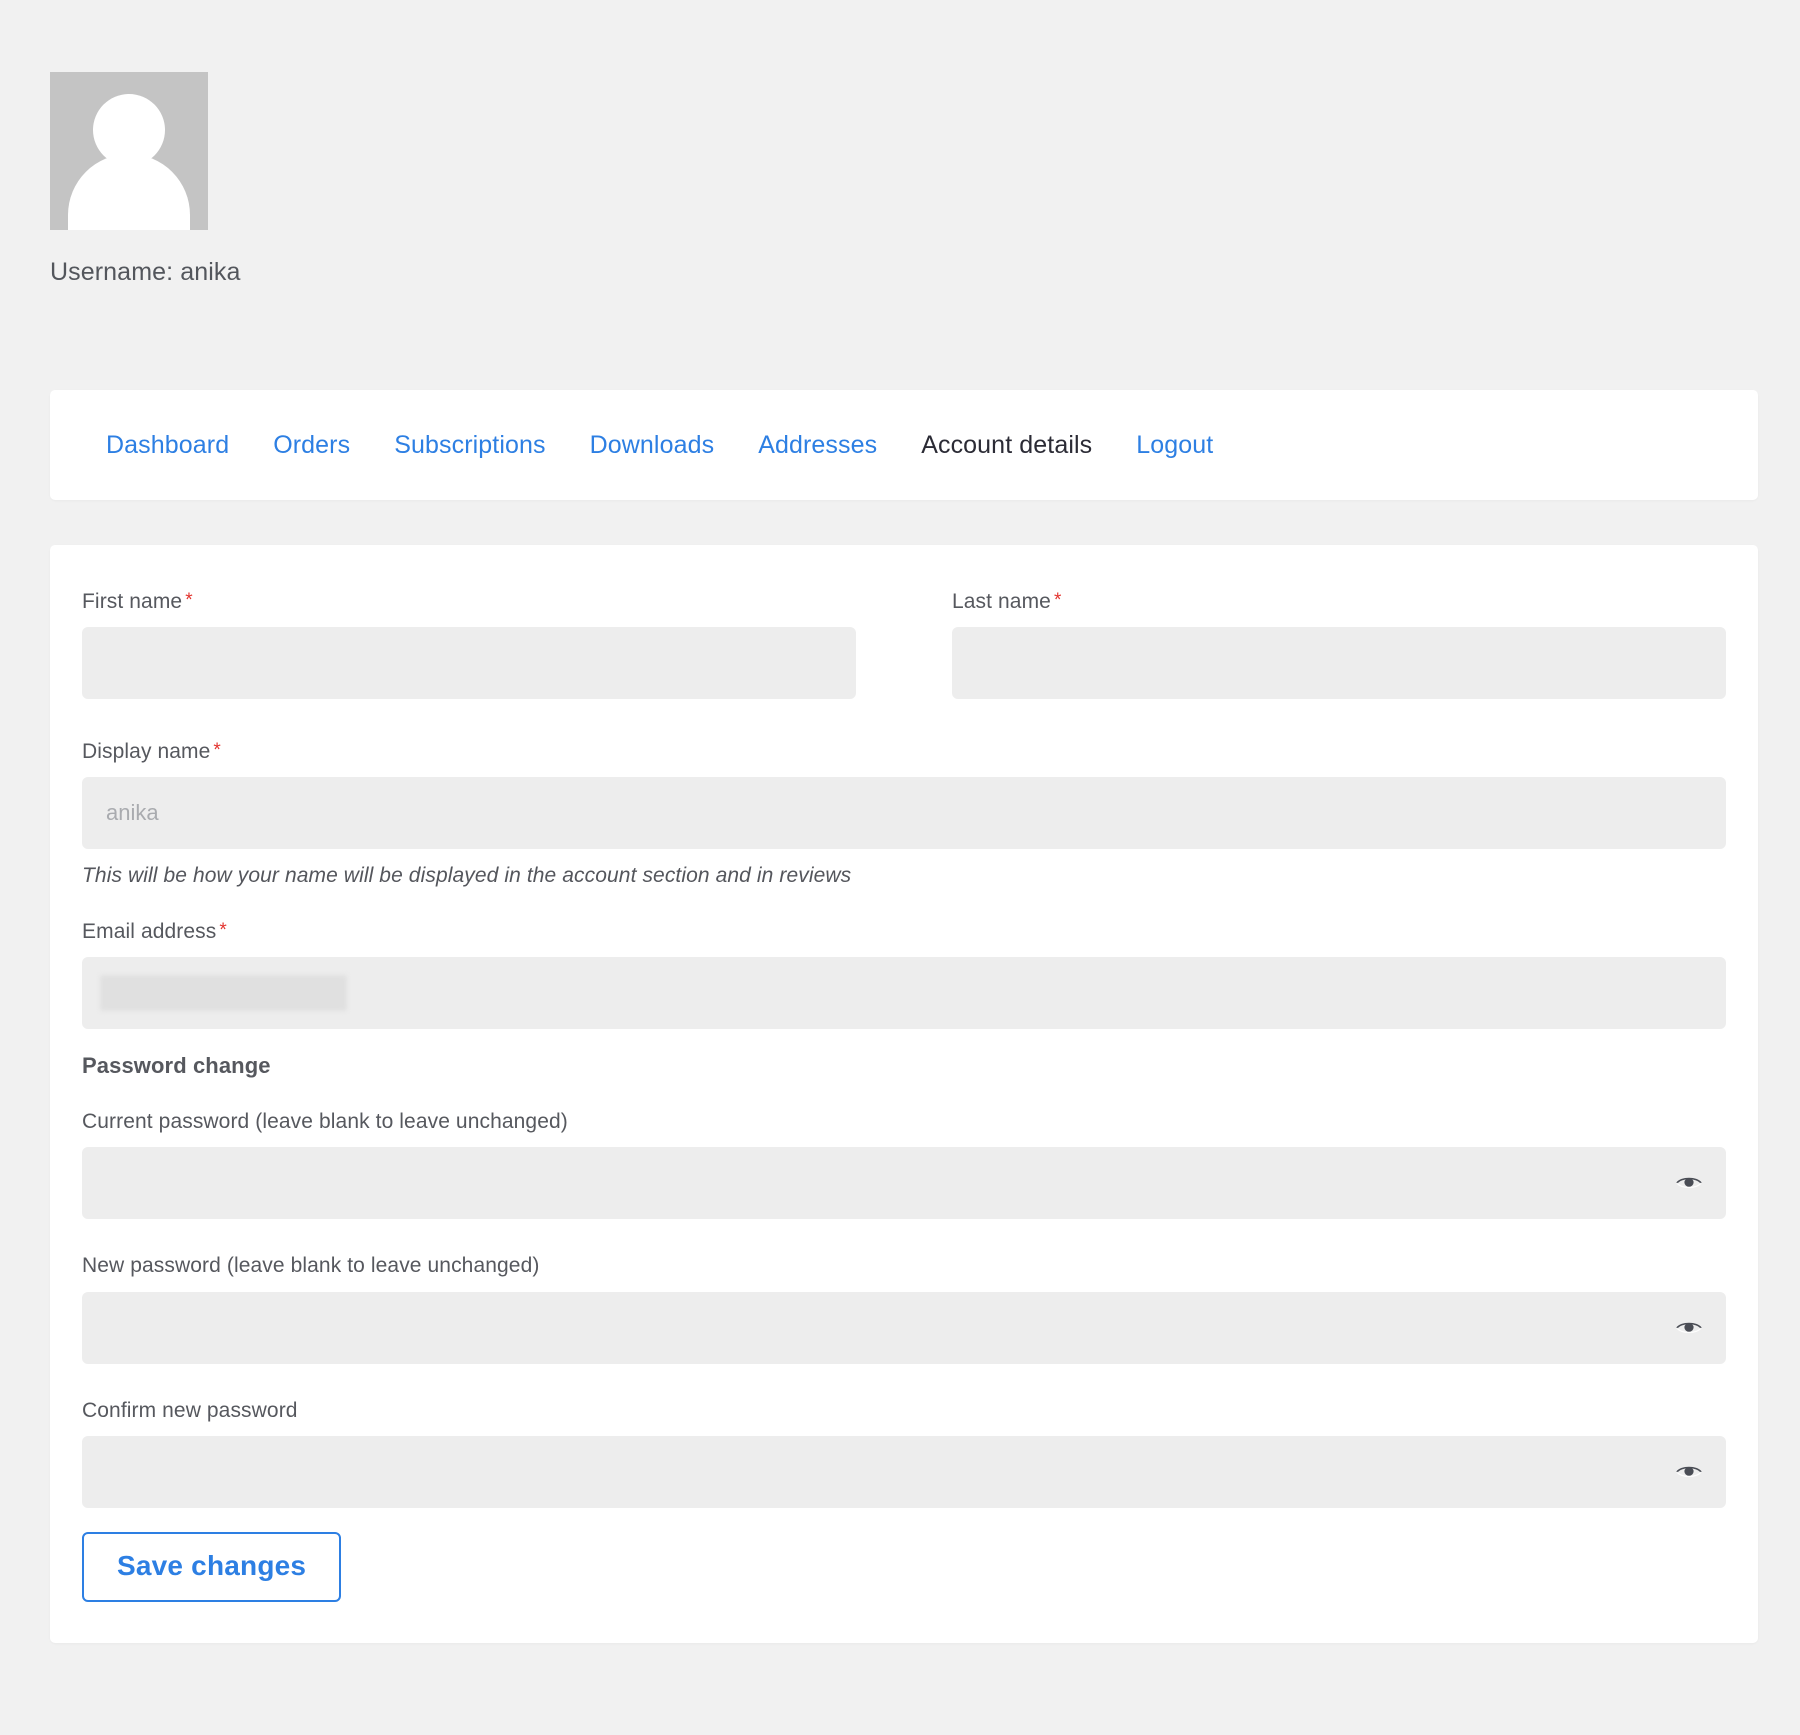  Describe the element at coordinates (469, 663) in the screenshot. I see `first-name-input` at that location.